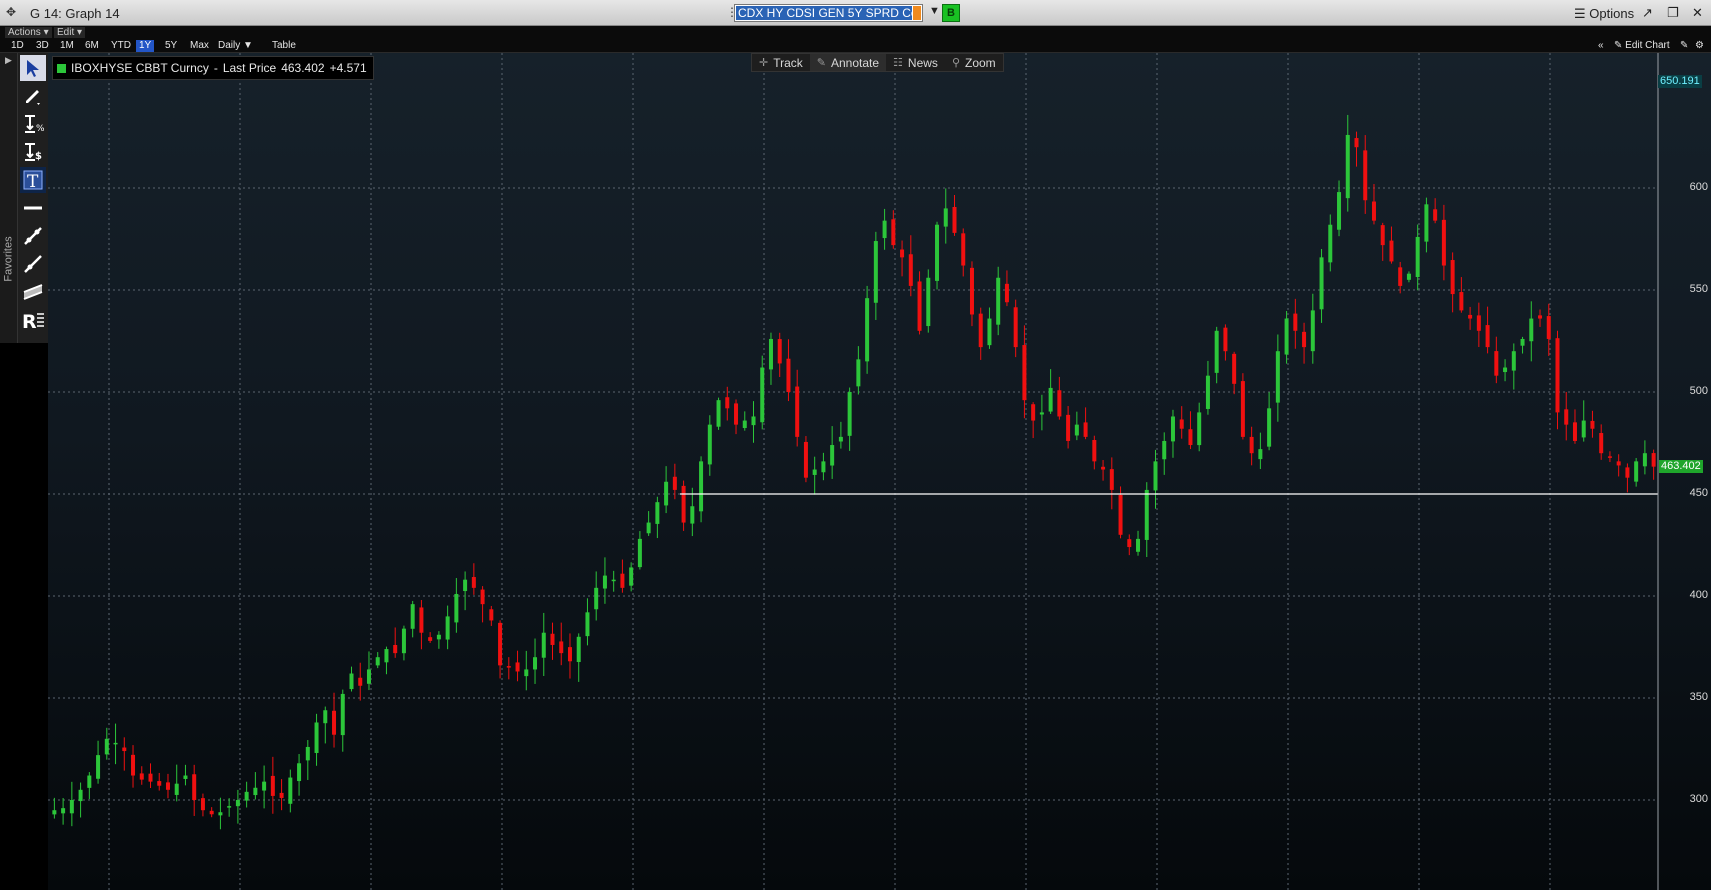 The width and height of the screenshot is (1711, 890). I want to click on popout-icon: ↗, so click(1647, 13).